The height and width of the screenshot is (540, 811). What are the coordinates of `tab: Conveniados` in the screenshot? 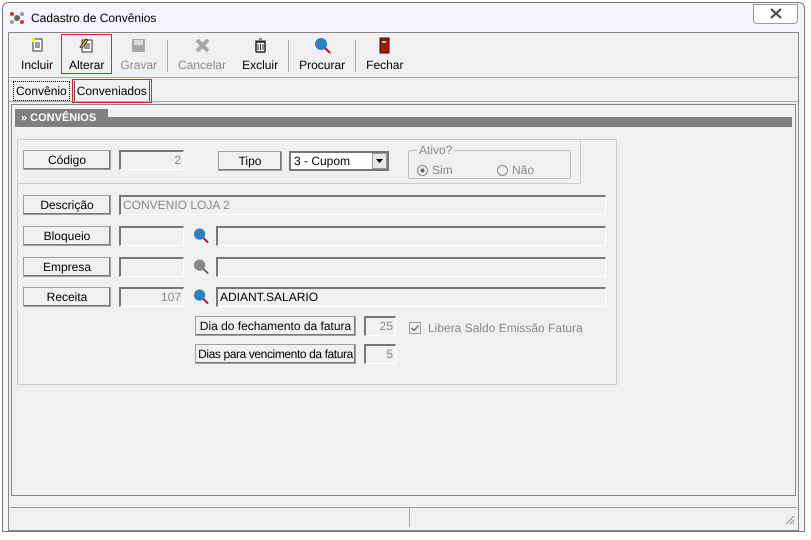 It's located at (112, 90).